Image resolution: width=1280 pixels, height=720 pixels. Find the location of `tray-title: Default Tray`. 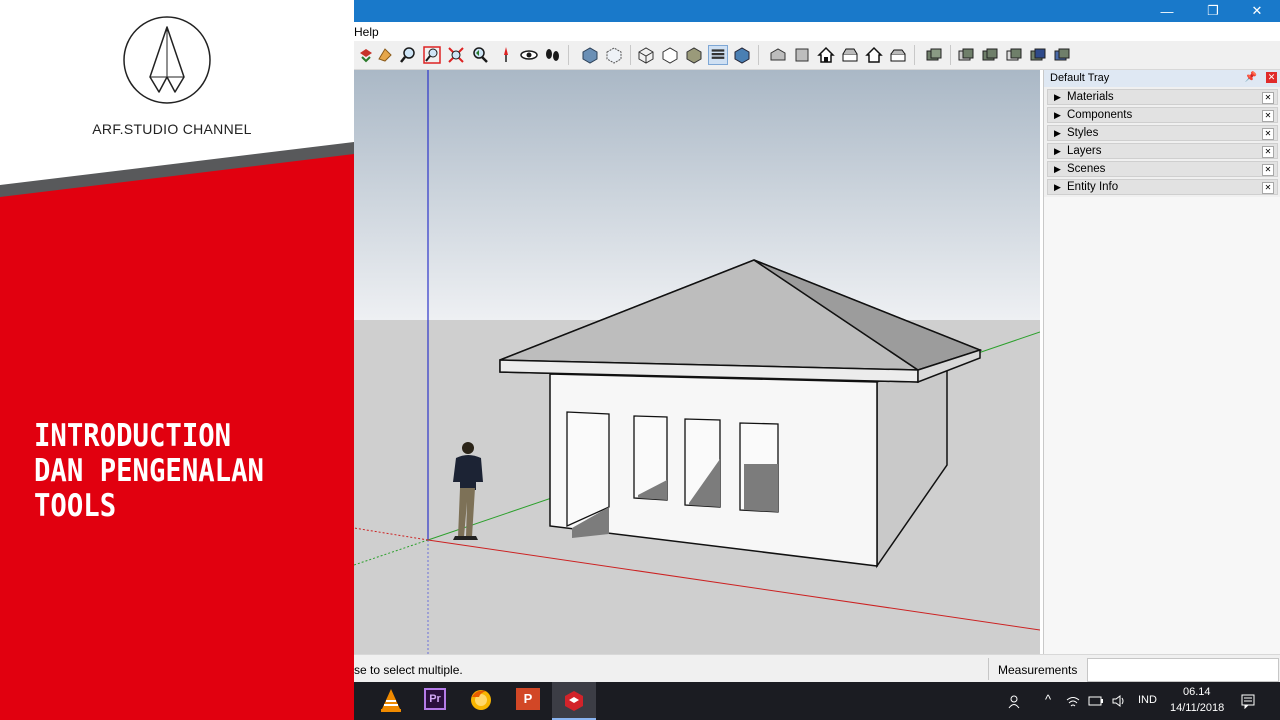

tray-title: Default Tray is located at coordinates (1080, 78).